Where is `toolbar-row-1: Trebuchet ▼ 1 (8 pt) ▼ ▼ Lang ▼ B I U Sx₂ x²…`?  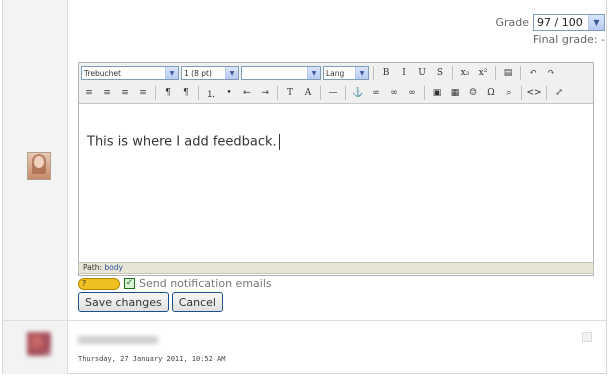
toolbar-row-1: Trebuchet ▼ 1 (8 pt) ▼ ▼ Lang ▼ B I U Sx₂ x²… is located at coordinates (320, 73).